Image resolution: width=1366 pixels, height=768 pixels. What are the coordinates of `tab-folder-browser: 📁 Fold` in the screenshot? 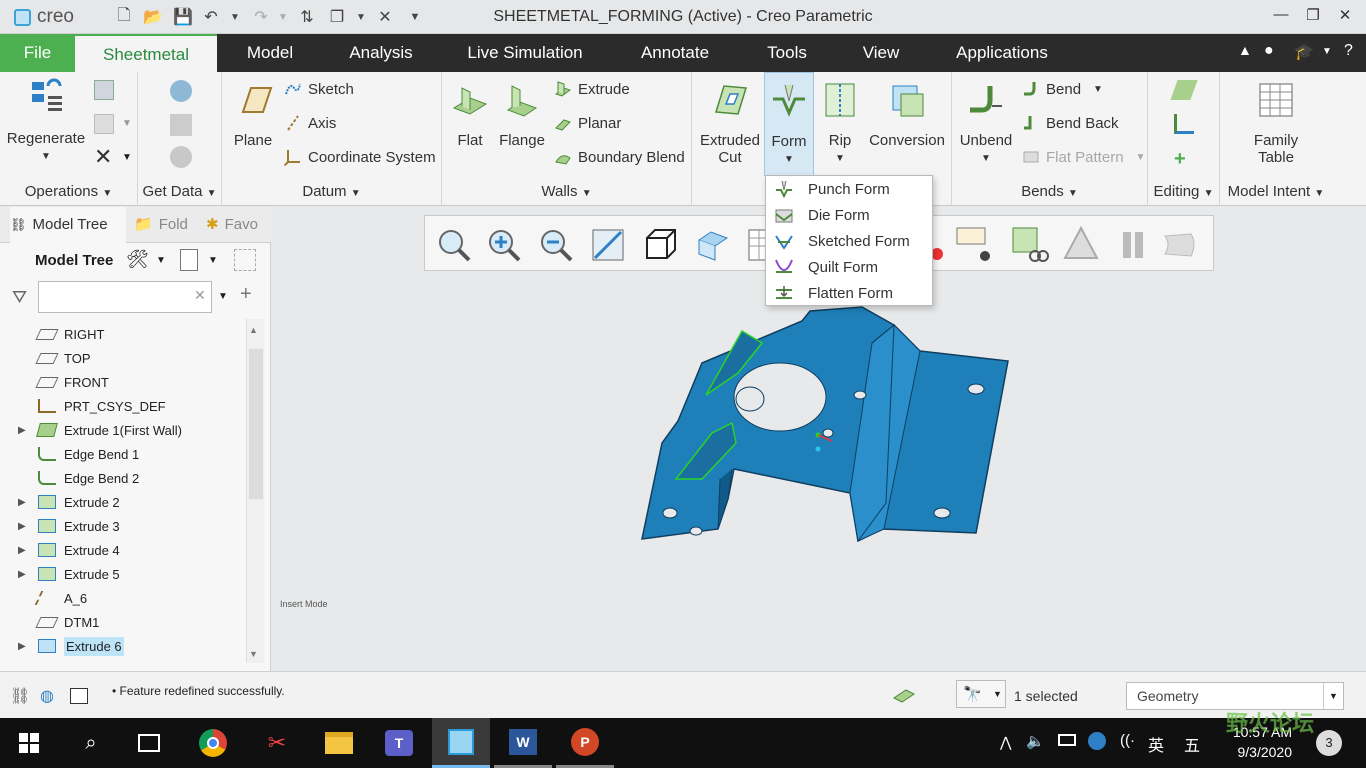 It's located at (164, 225).